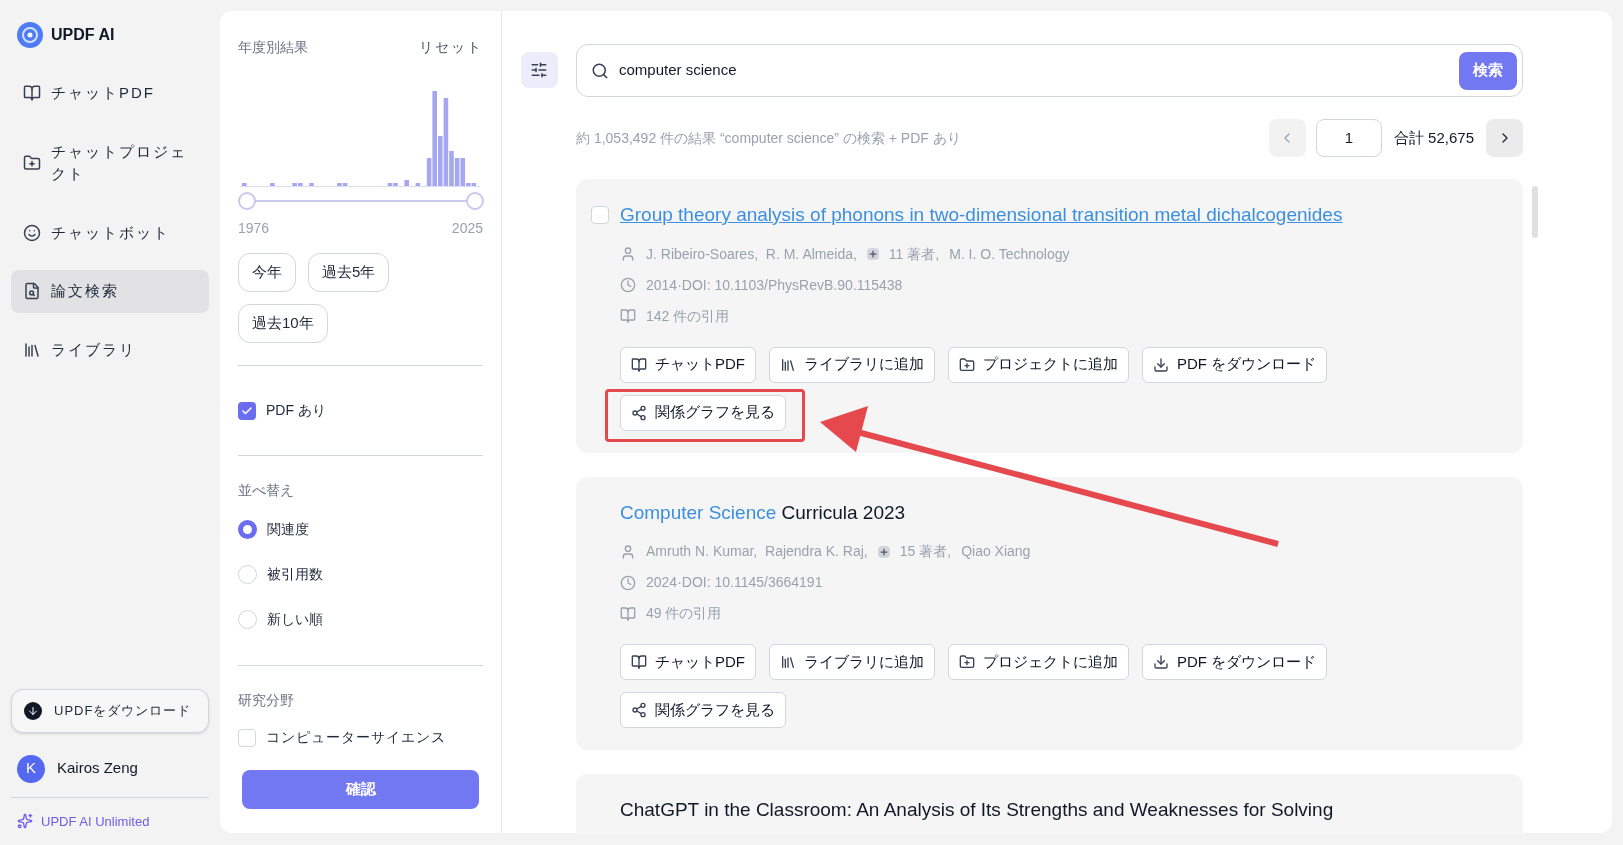 The height and width of the screenshot is (845, 1623). Describe the element at coordinates (247, 529) in the screenshot. I see `radio-button` at that location.